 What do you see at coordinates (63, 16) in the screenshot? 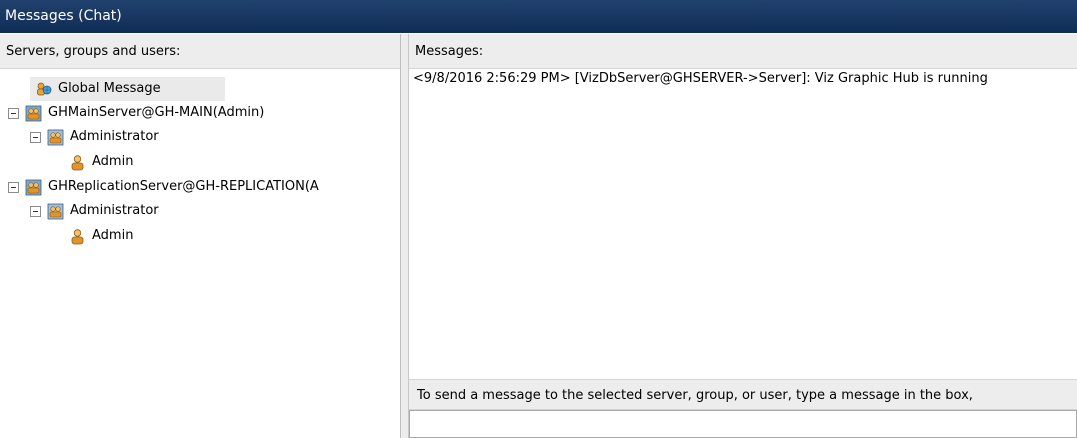
I see `window-title: Messages (Chat)` at bounding box center [63, 16].